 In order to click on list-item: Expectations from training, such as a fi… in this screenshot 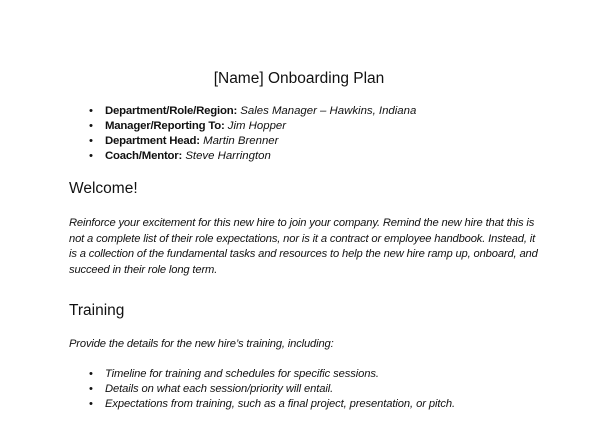, I will do `click(272, 404)`.